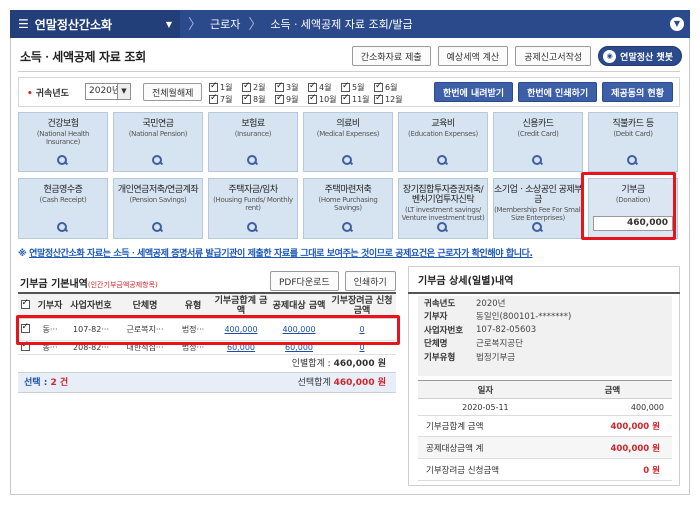  I want to click on breadcrumb: 〉 근로자 〉 소득ㆍ세액공제 자료 조회/발급, so click(296, 24).